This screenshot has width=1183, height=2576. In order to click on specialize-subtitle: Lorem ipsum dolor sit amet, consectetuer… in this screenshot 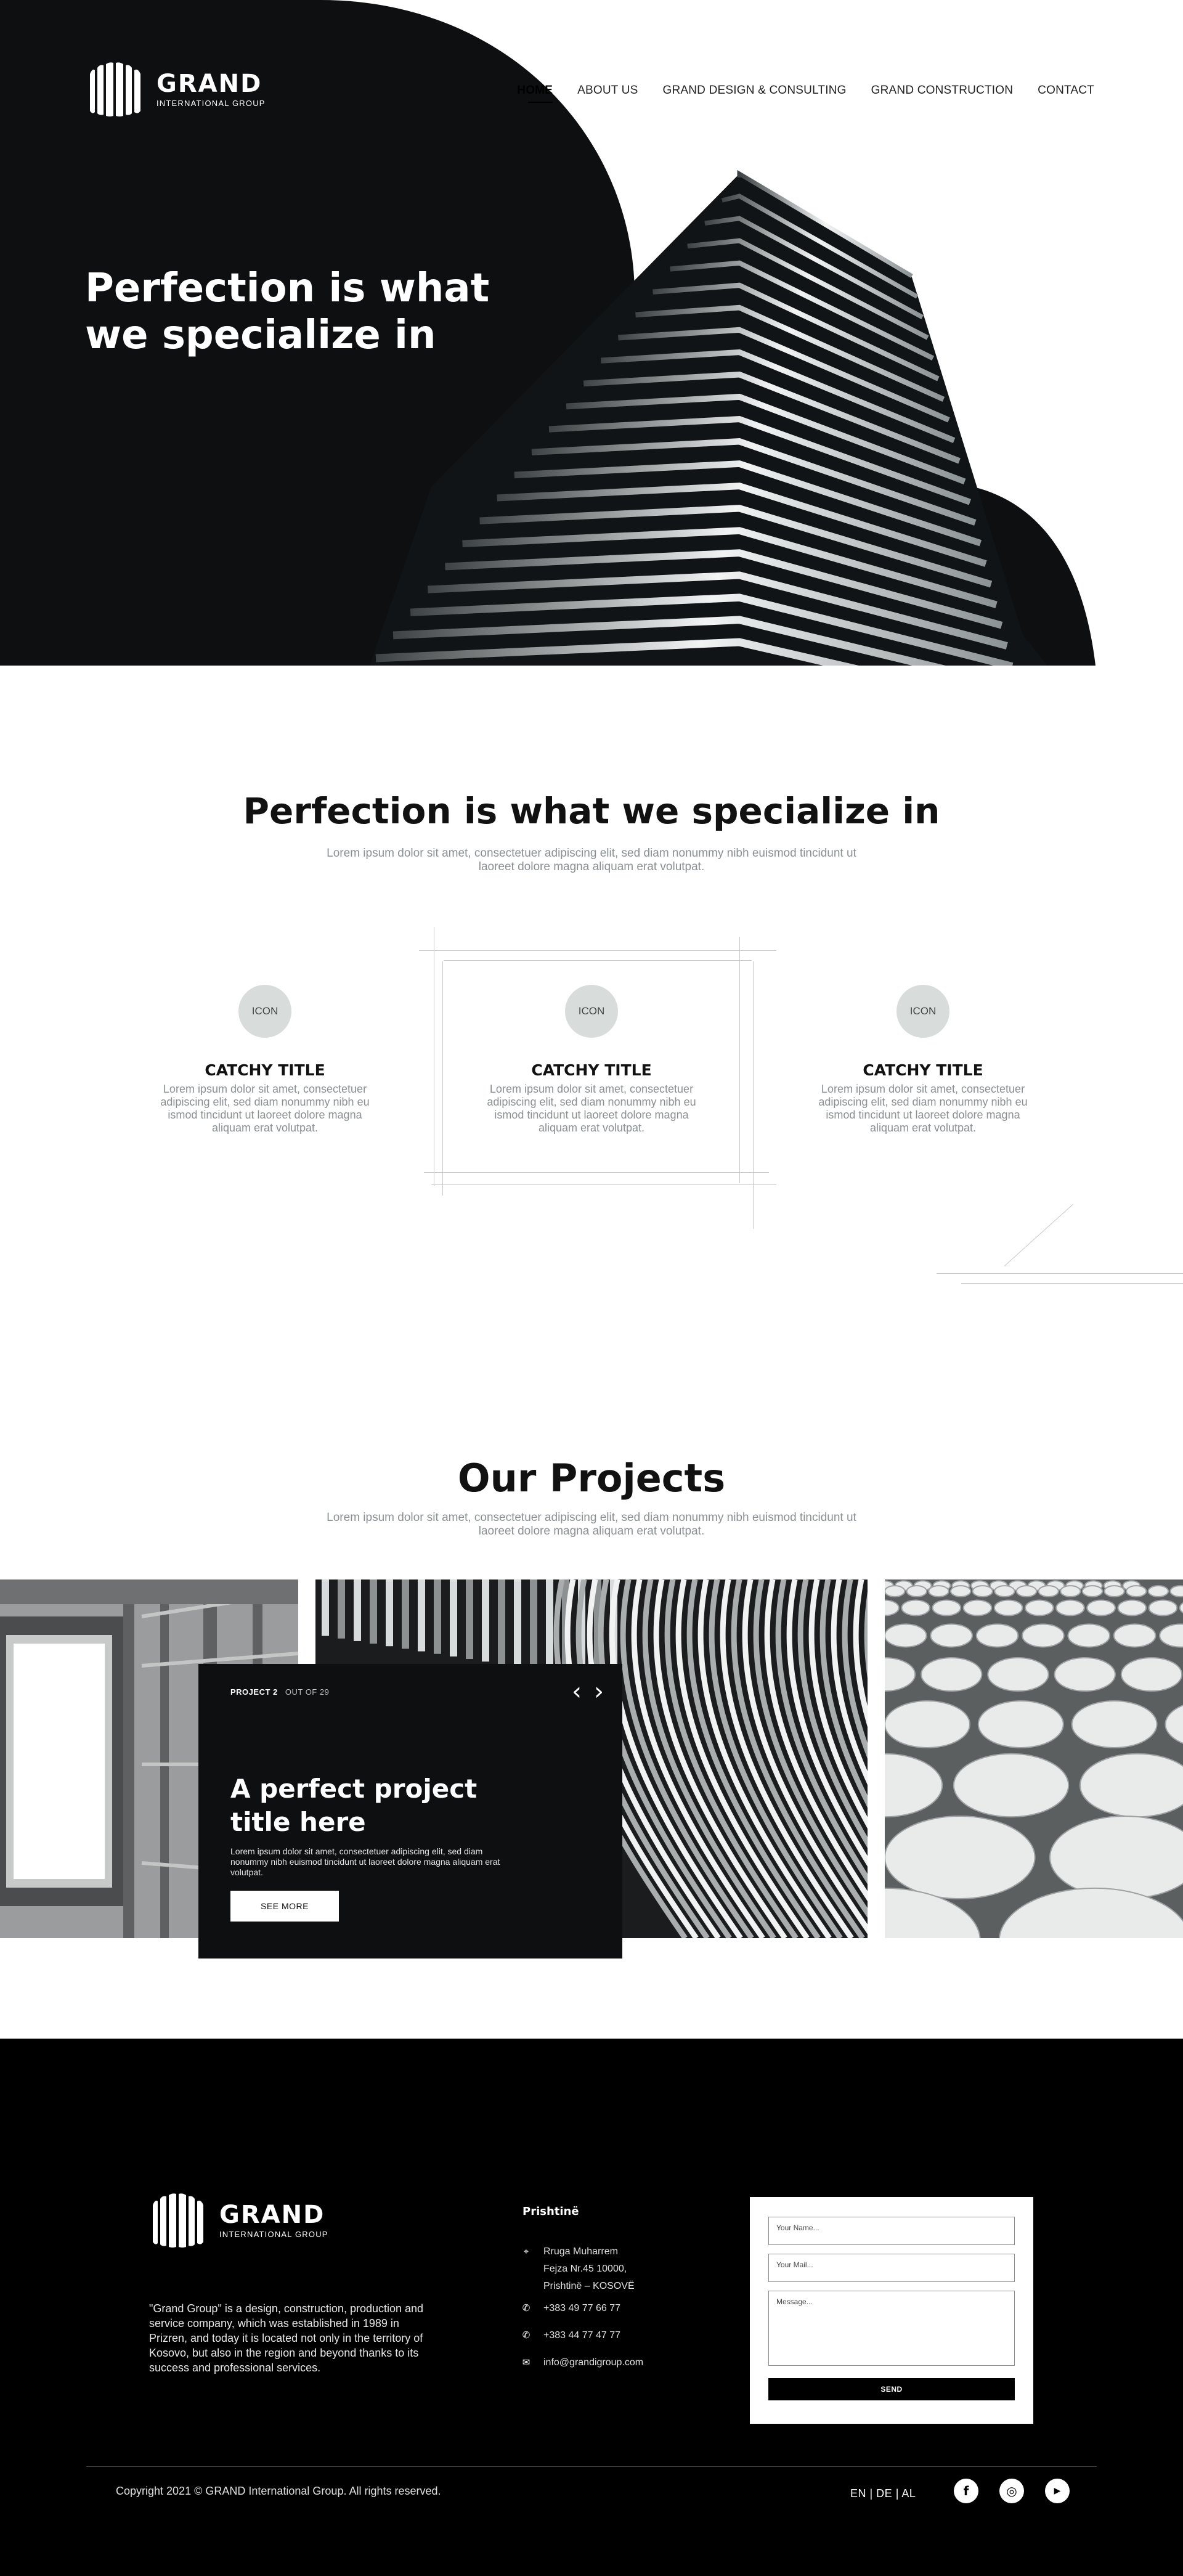, I will do `click(591, 860)`.